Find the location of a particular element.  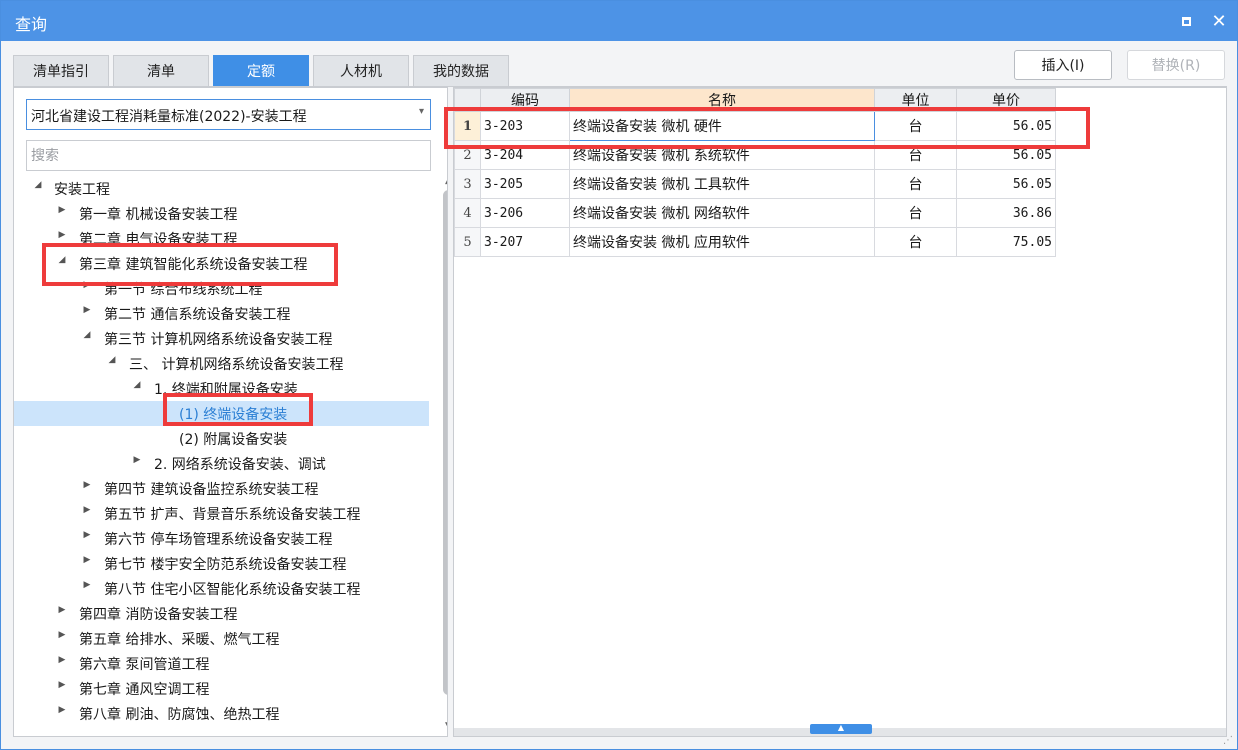

search-input is located at coordinates (225, 155).